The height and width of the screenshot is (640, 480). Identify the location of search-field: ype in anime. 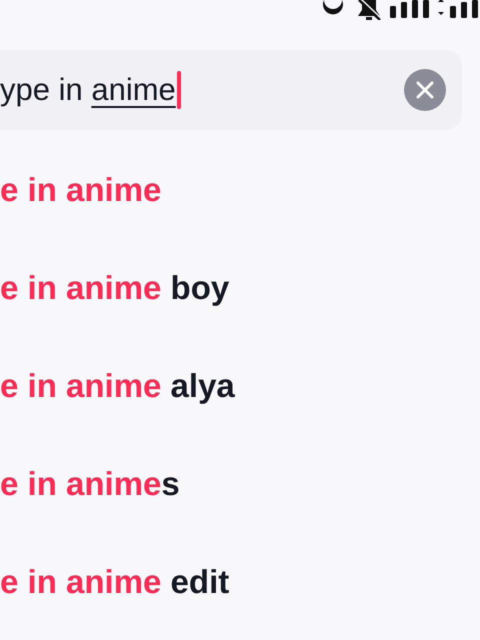
(231, 90).